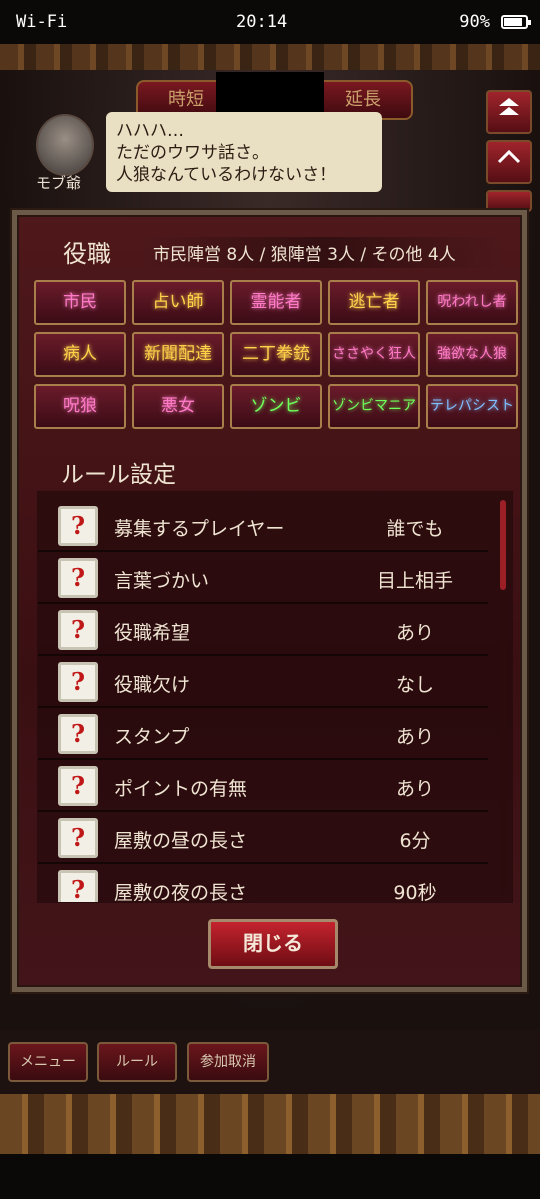  I want to click on scroll-top-button, so click(509, 112).